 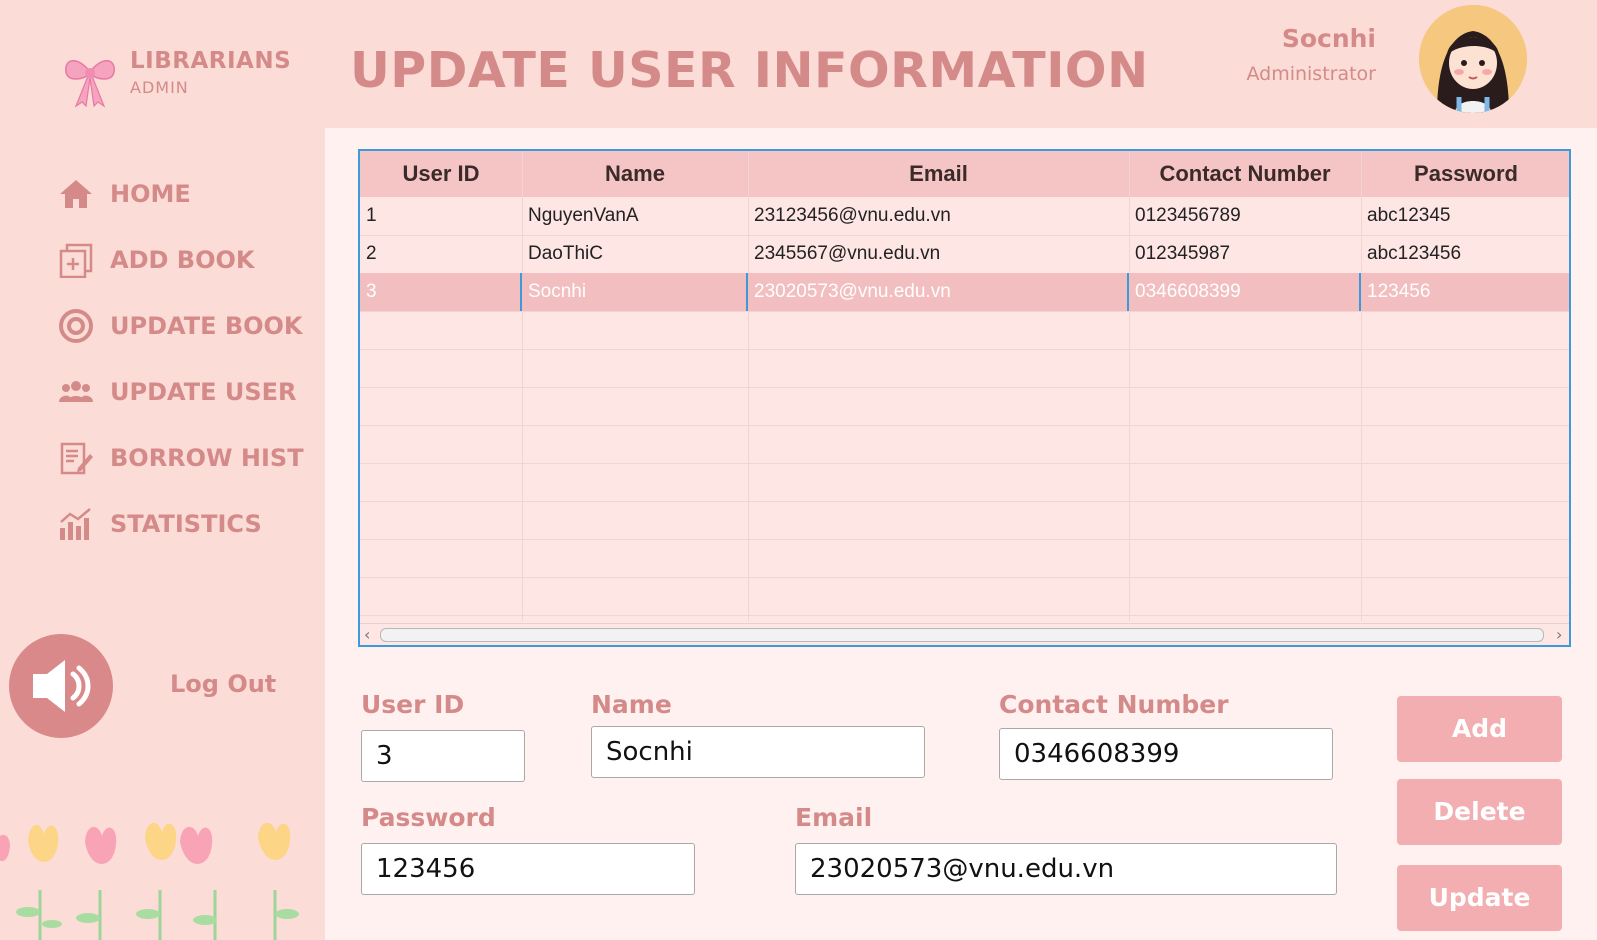 What do you see at coordinates (1479, 898) in the screenshot?
I see `update-button: Update` at bounding box center [1479, 898].